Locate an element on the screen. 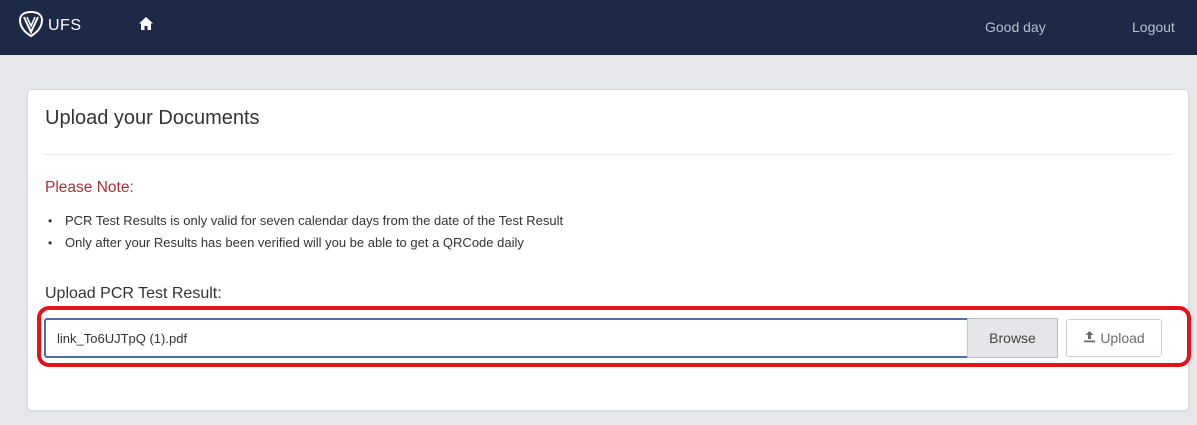  greeting-text: Good day is located at coordinates (1015, 27).